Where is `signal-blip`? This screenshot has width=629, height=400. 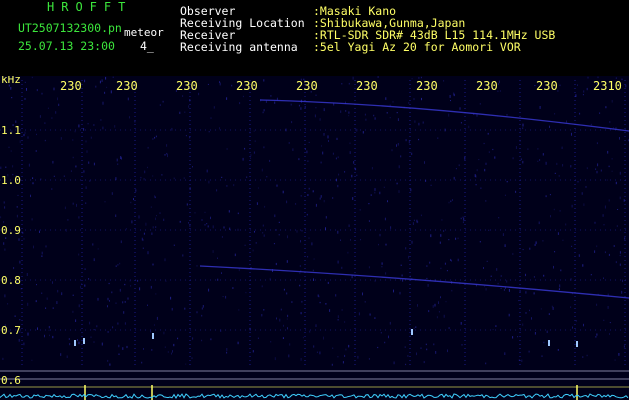 signal-blip is located at coordinates (412, 332).